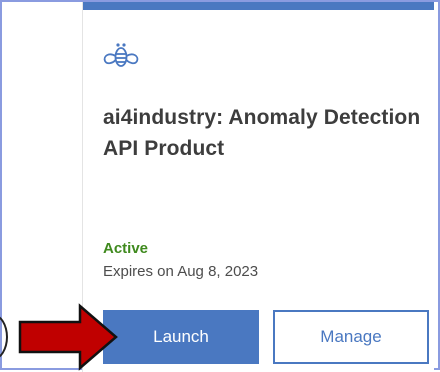  What do you see at coordinates (4, 337) in the screenshot?
I see `partial-circle-marker` at bounding box center [4, 337].